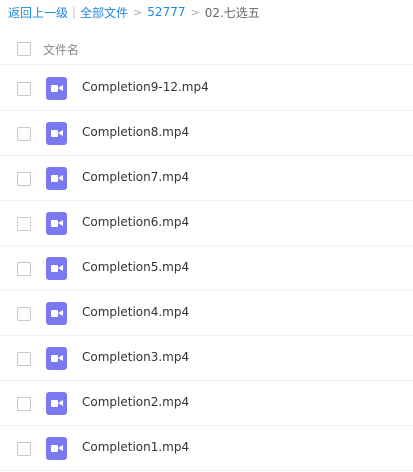  I want to click on back-link: 返回上一级, so click(38, 12).